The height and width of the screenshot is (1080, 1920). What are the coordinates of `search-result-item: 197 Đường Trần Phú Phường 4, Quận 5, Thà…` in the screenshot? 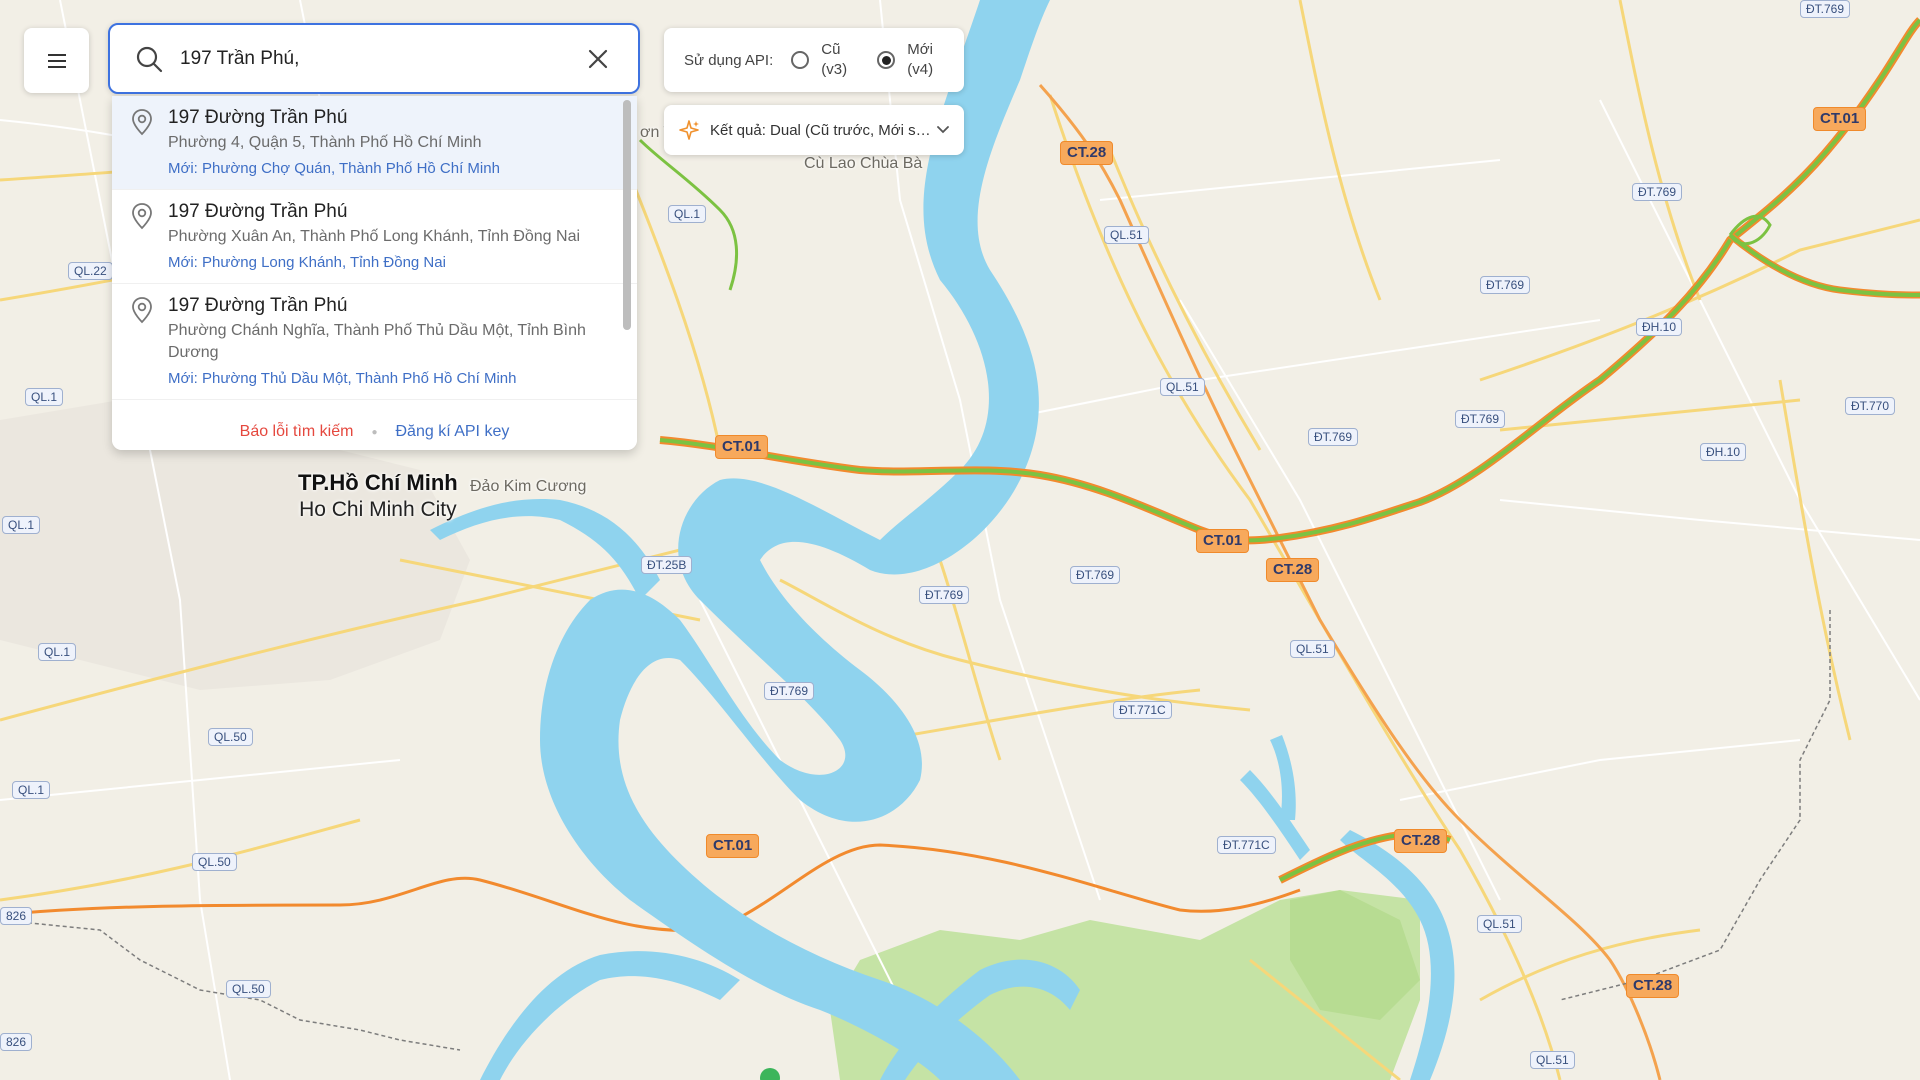 It's located at (374, 143).